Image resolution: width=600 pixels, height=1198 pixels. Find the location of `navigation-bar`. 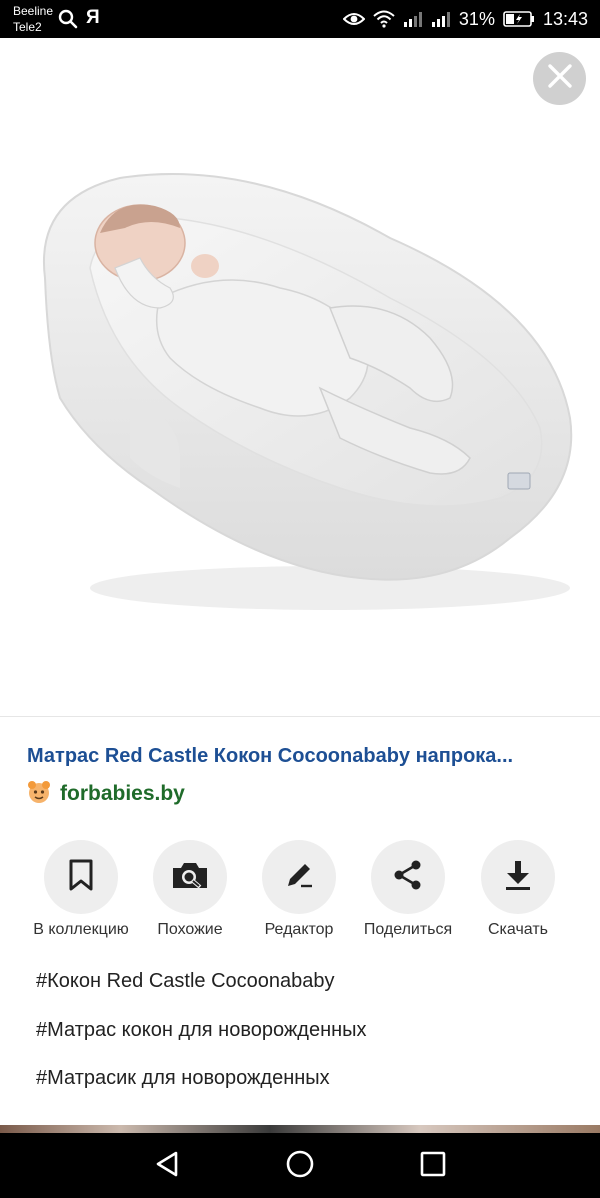

navigation-bar is located at coordinates (300, 1165).